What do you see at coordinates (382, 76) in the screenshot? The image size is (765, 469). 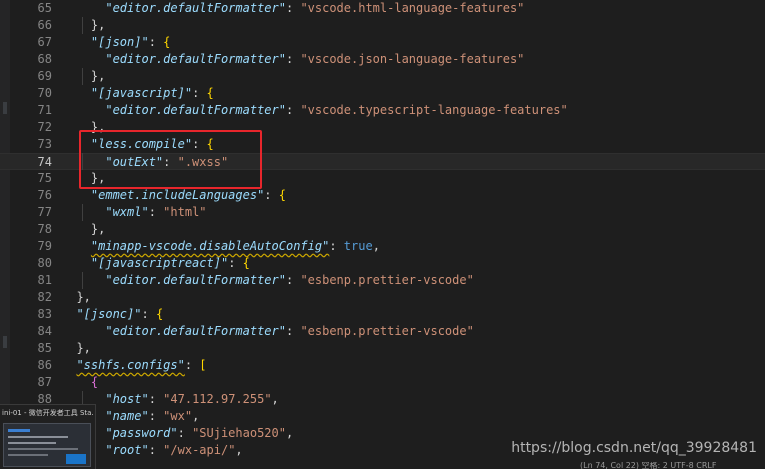 I see `code-line: 69 },` at bounding box center [382, 76].